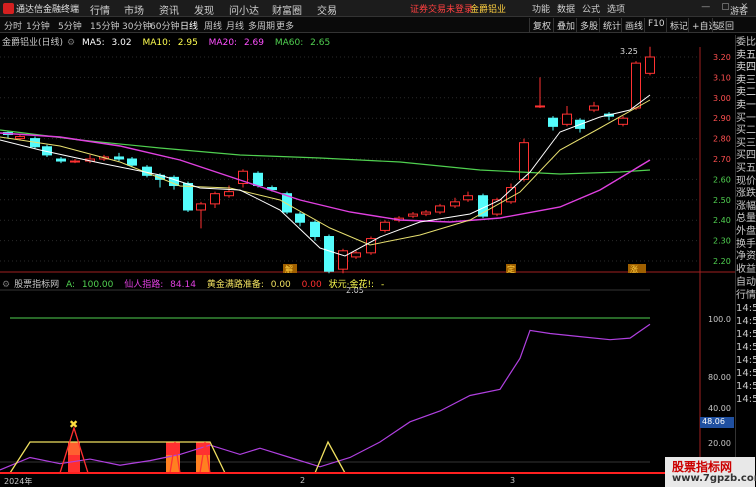 The height and width of the screenshot is (487, 756). Describe the element at coordinates (746, 131) in the screenshot. I see `quote-panel-label: 买二` at that location.